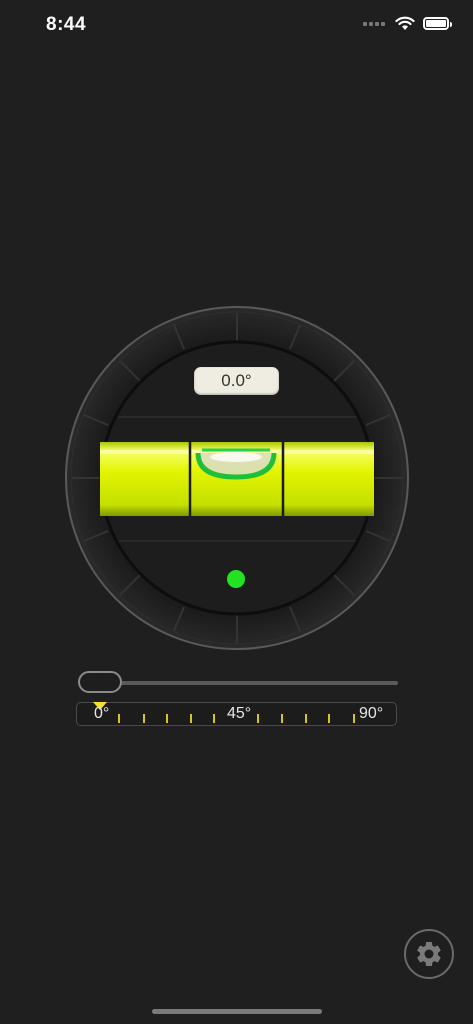  Describe the element at coordinates (236, 26) in the screenshot. I see `status-bar: 8:44` at that location.